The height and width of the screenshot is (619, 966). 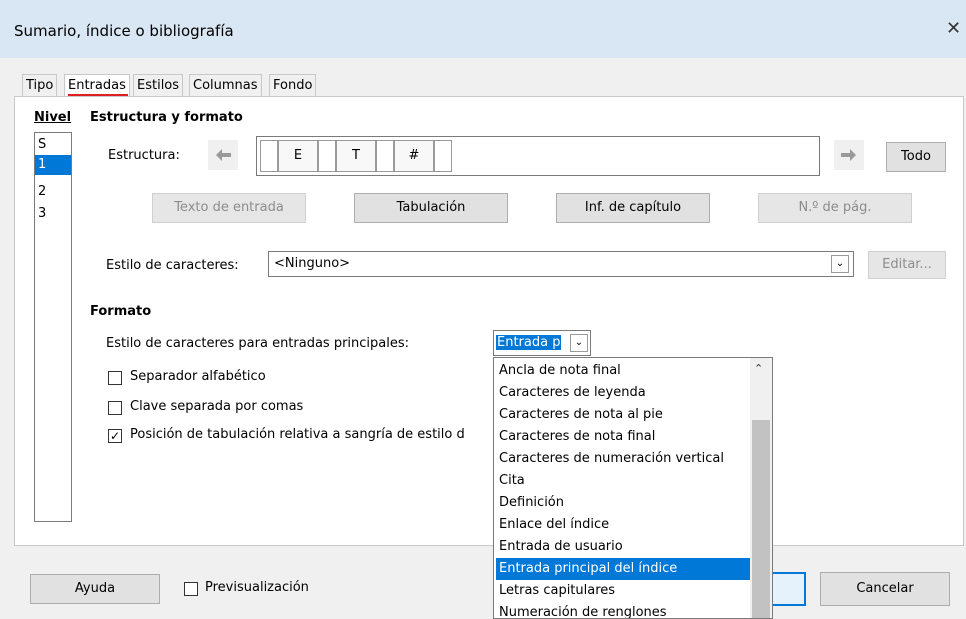 I want to click on help-button: Ayuda, so click(x=95, y=589).